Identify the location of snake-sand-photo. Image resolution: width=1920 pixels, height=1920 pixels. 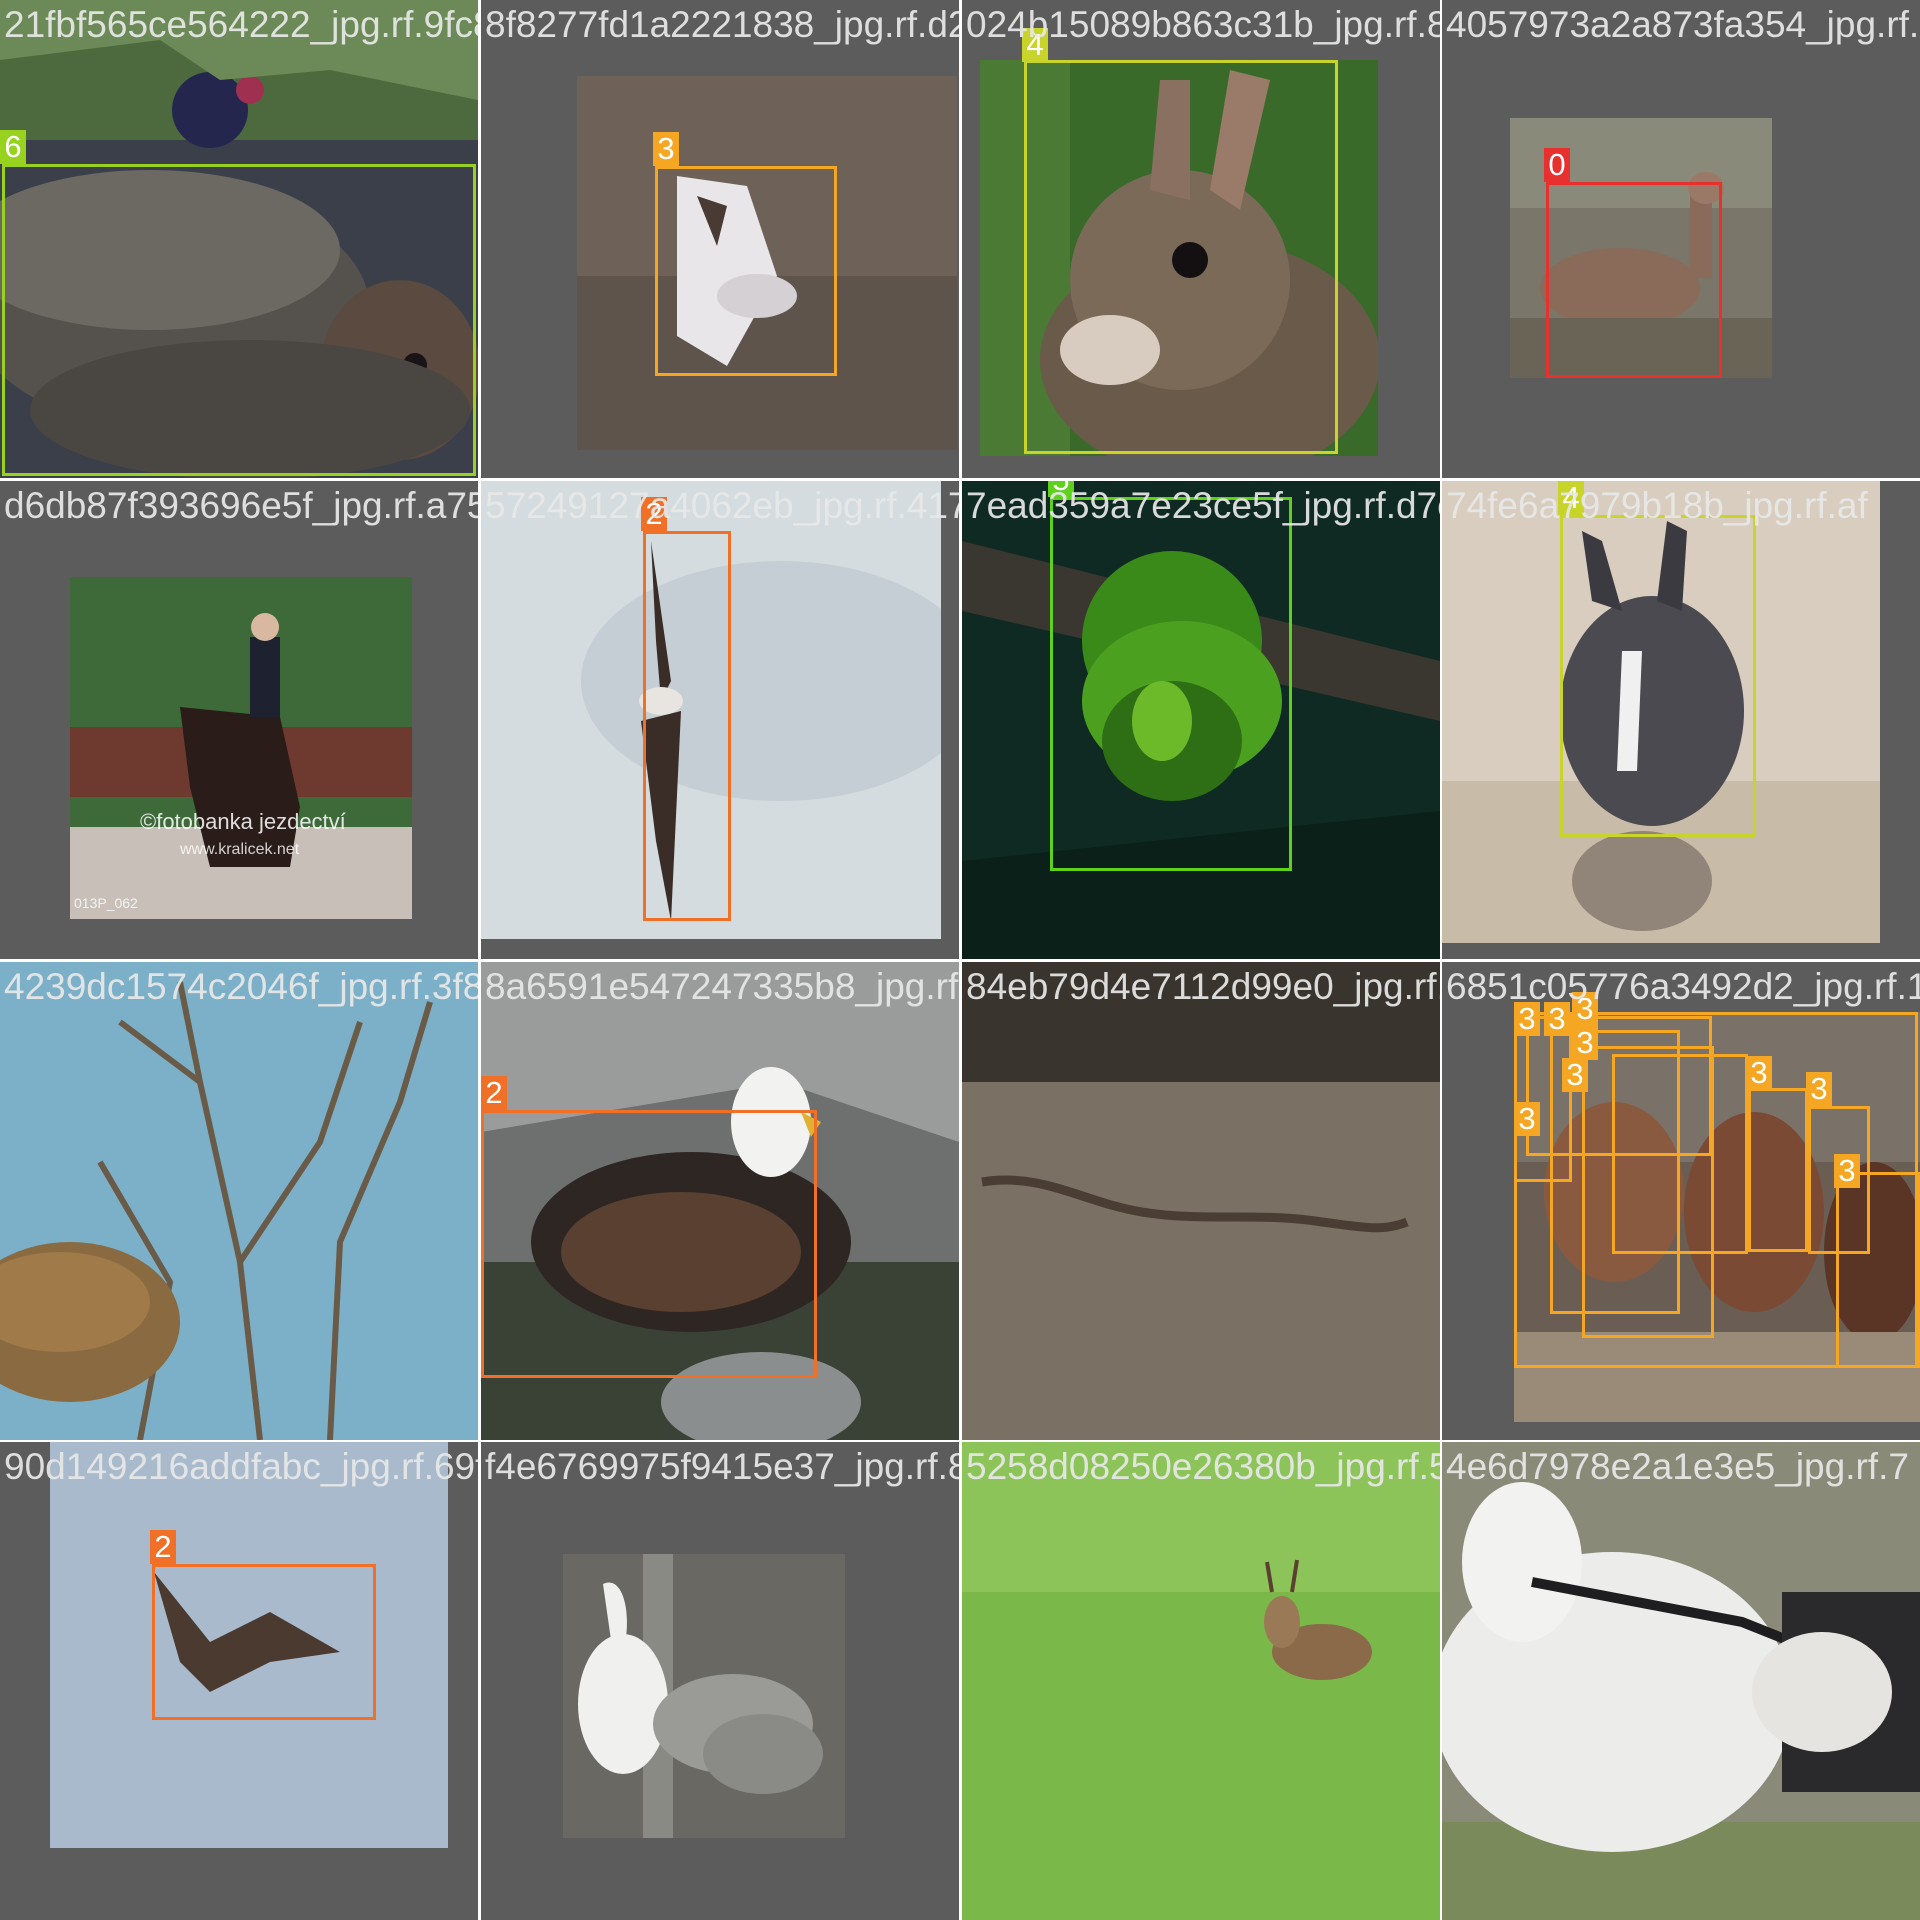
(1201, 1201).